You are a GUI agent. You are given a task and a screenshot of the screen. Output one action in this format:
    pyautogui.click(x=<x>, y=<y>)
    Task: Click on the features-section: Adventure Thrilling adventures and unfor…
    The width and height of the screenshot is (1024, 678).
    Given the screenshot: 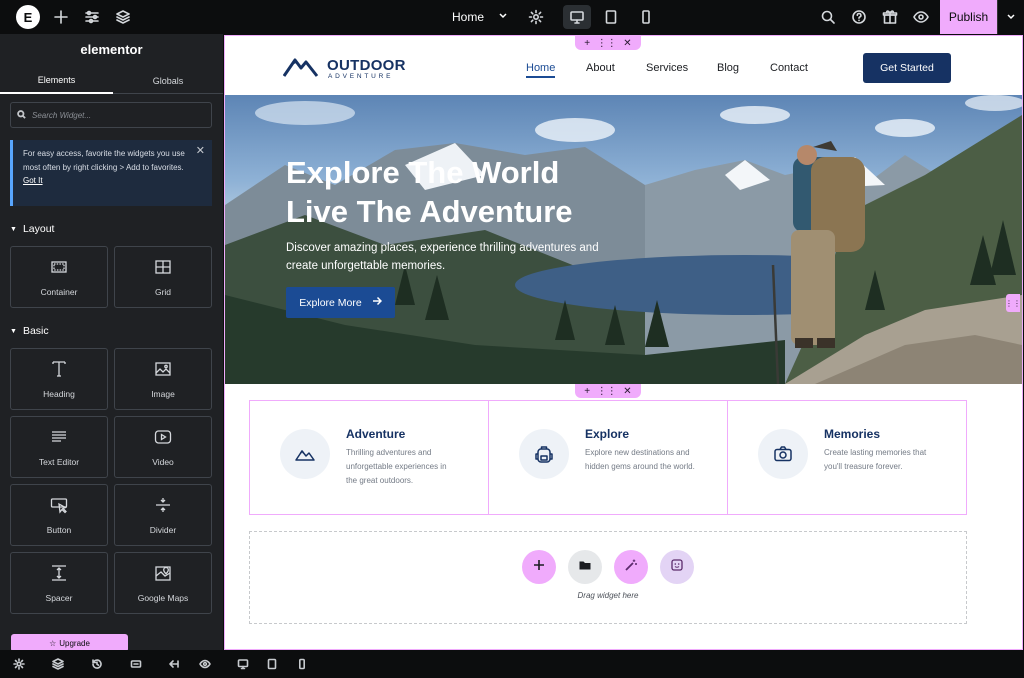 What is the action you would take?
    pyautogui.click(x=608, y=457)
    